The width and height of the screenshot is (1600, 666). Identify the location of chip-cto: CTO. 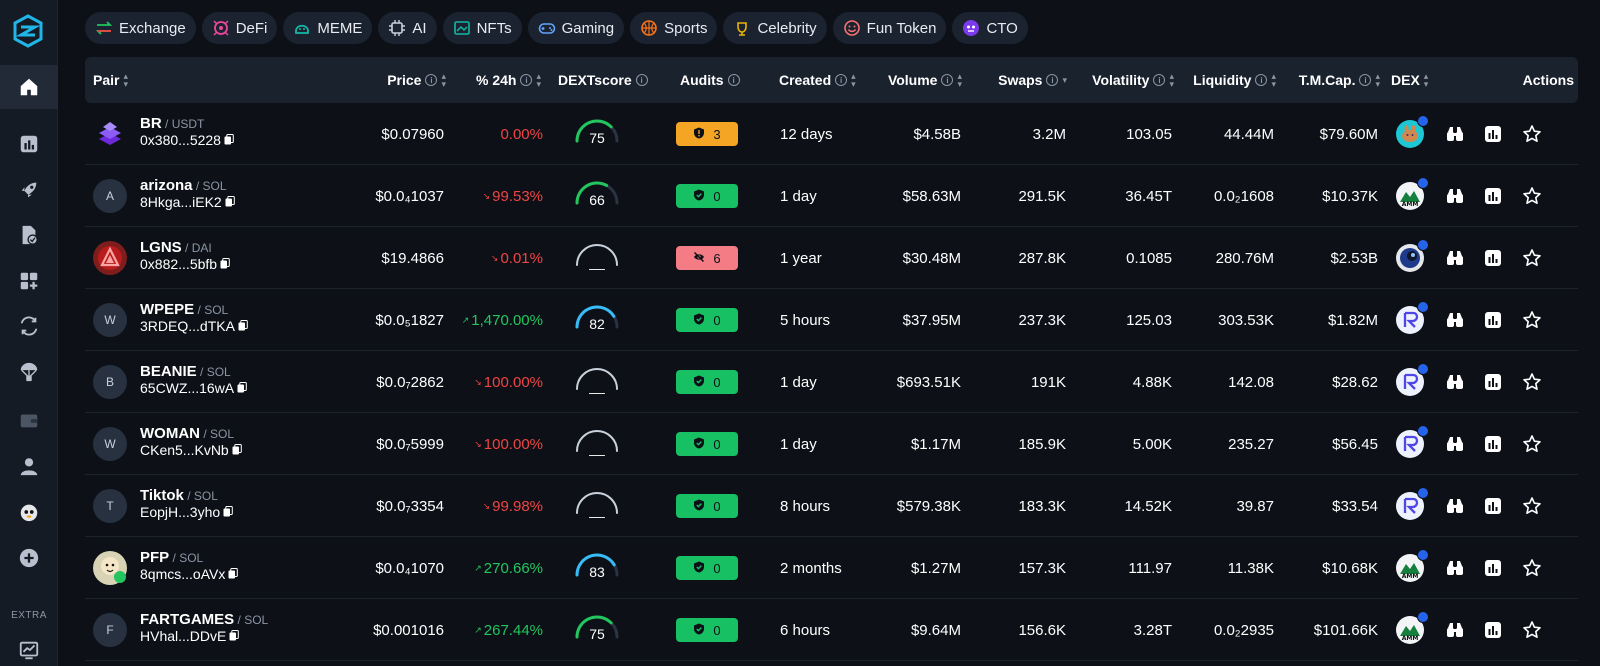
(990, 28).